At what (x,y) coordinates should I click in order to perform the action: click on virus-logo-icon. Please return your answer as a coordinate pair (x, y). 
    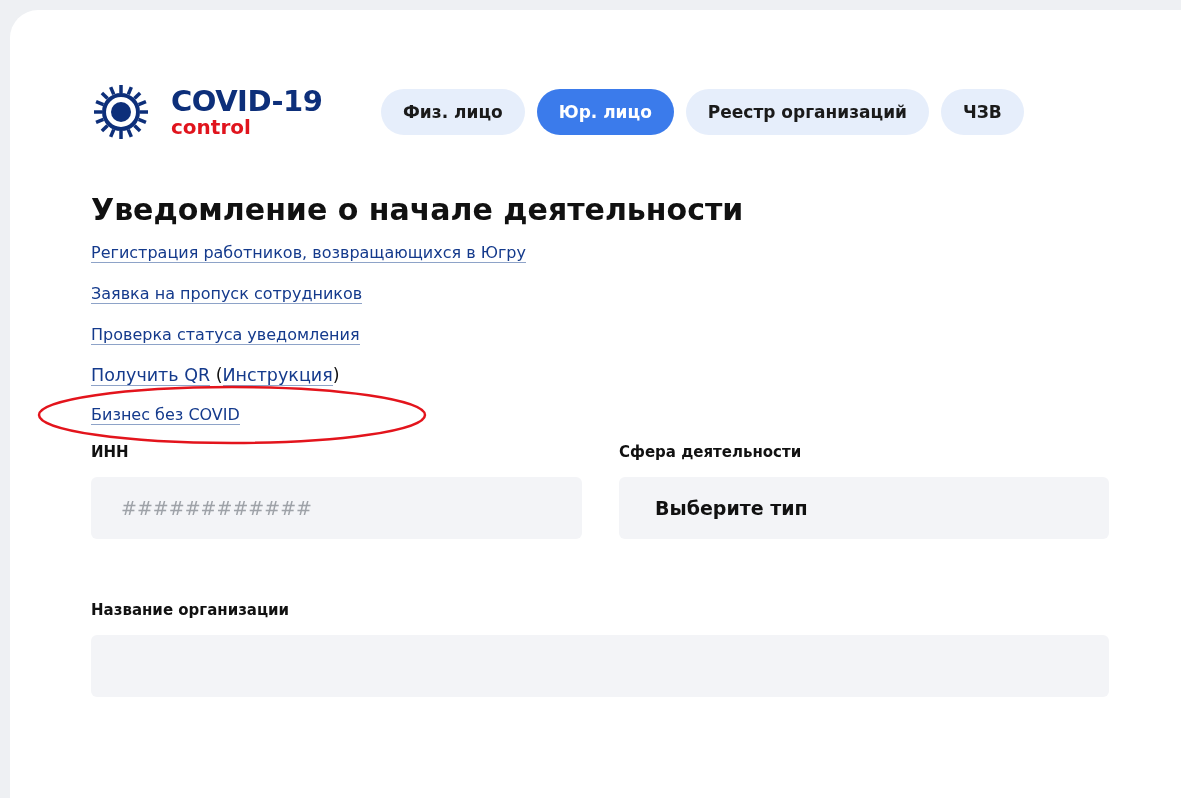
    Looking at the image, I should click on (121, 112).